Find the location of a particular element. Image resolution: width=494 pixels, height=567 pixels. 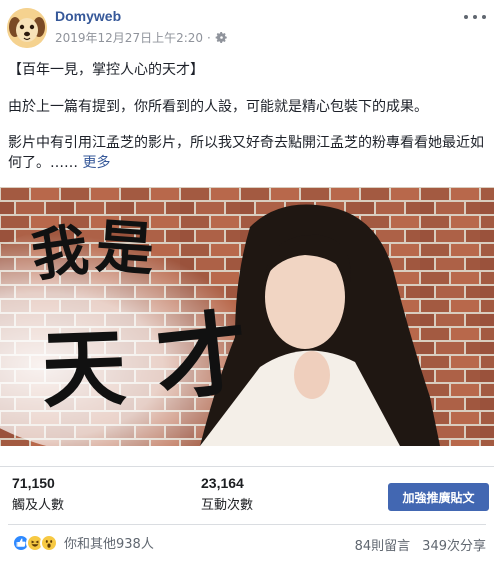

reaction-summary-text: 你和其他938人 is located at coordinates (109, 542).